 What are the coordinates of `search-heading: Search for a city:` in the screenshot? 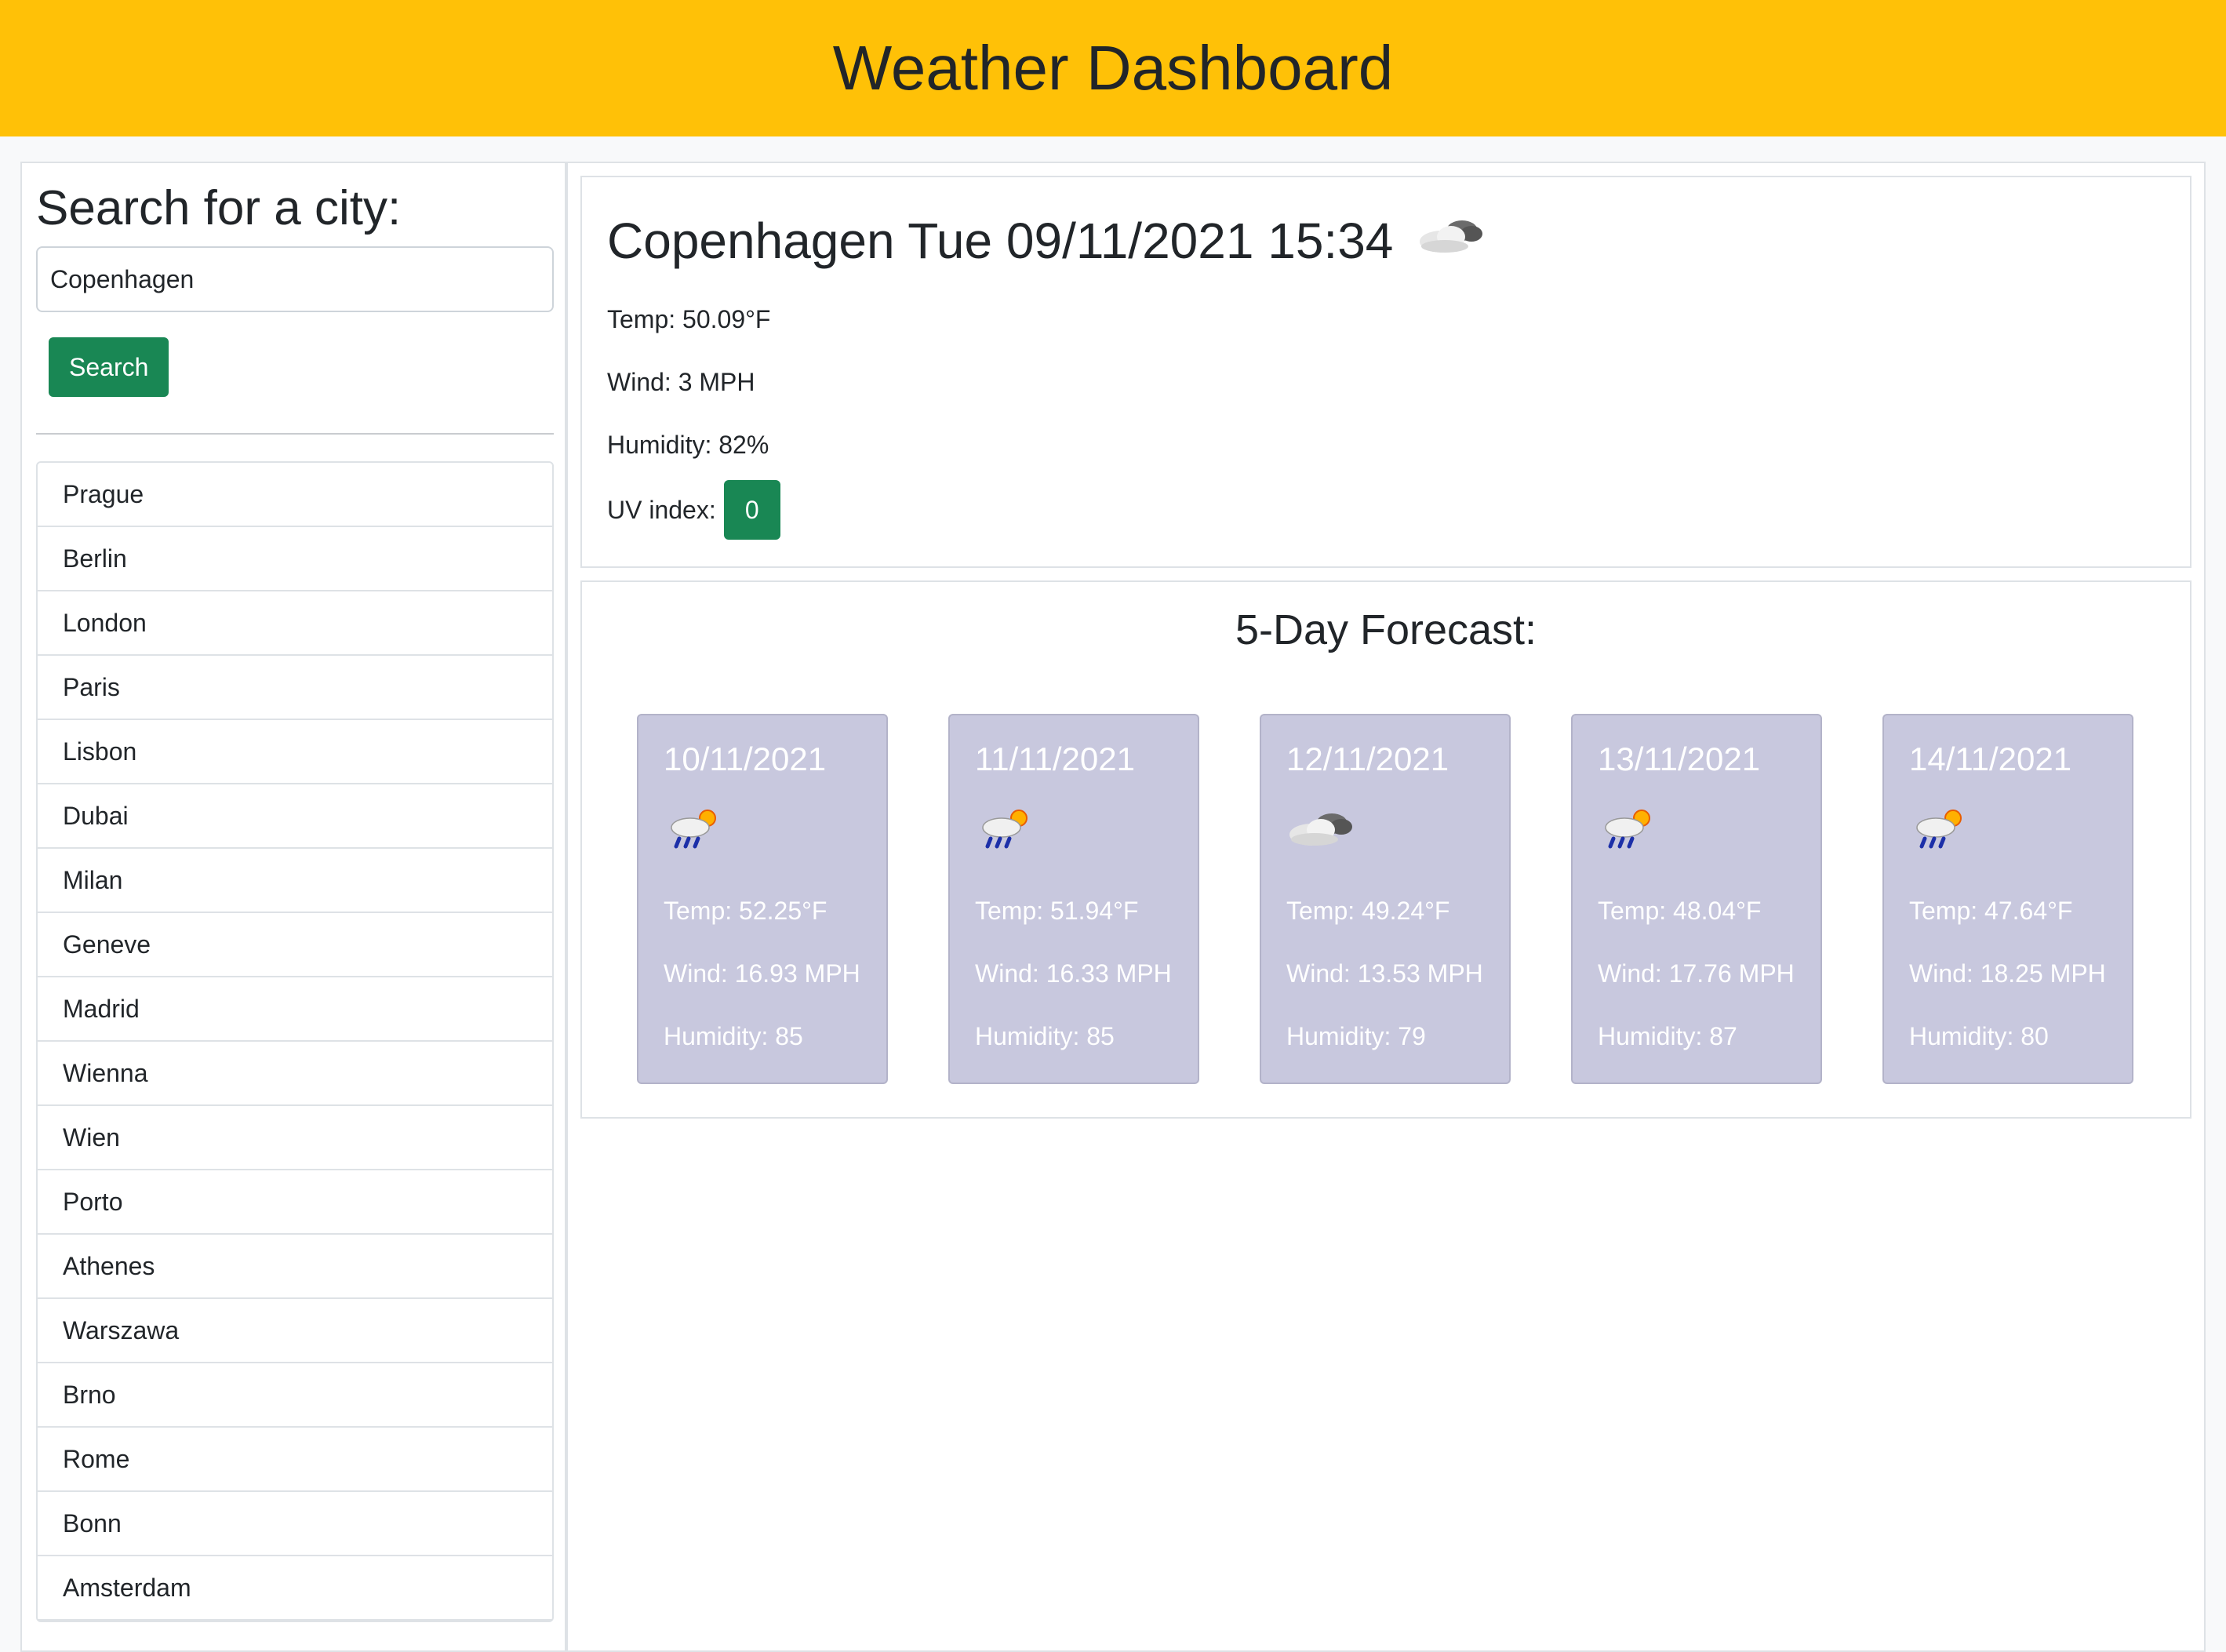 It's located at (219, 208).